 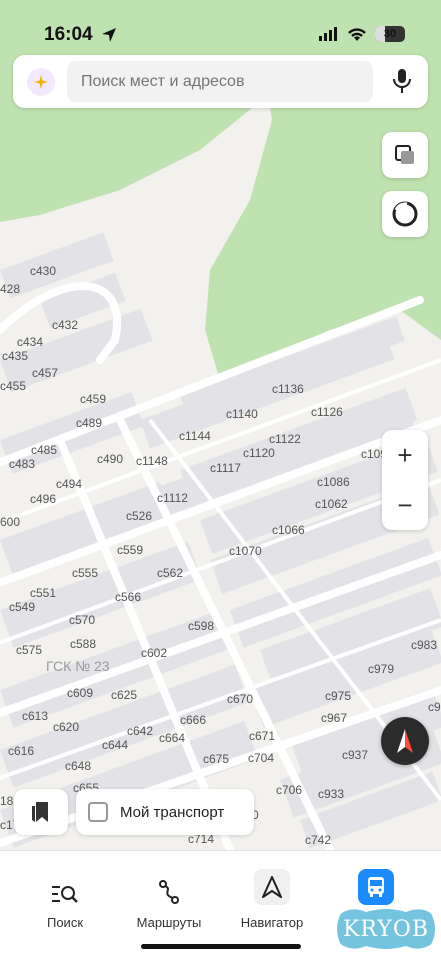 I want to click on compass-button, so click(x=405, y=741).